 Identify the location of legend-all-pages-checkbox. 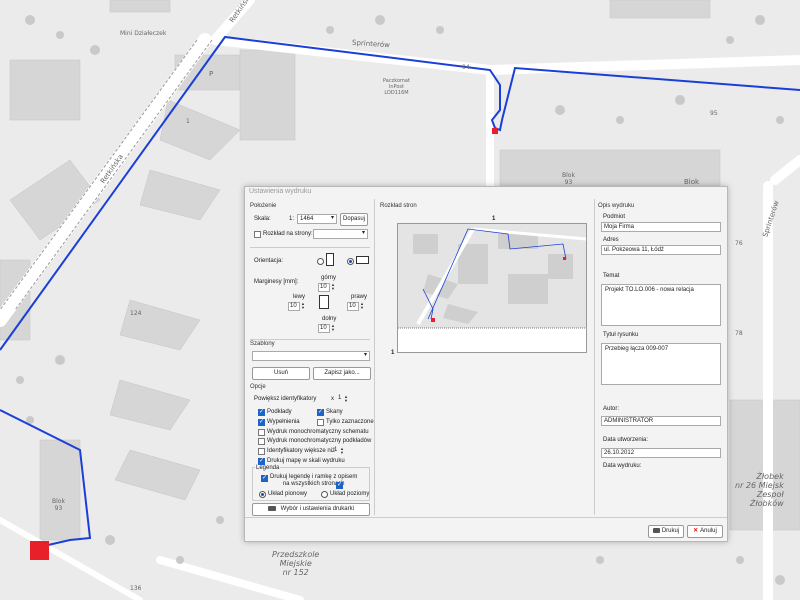
(339, 485).